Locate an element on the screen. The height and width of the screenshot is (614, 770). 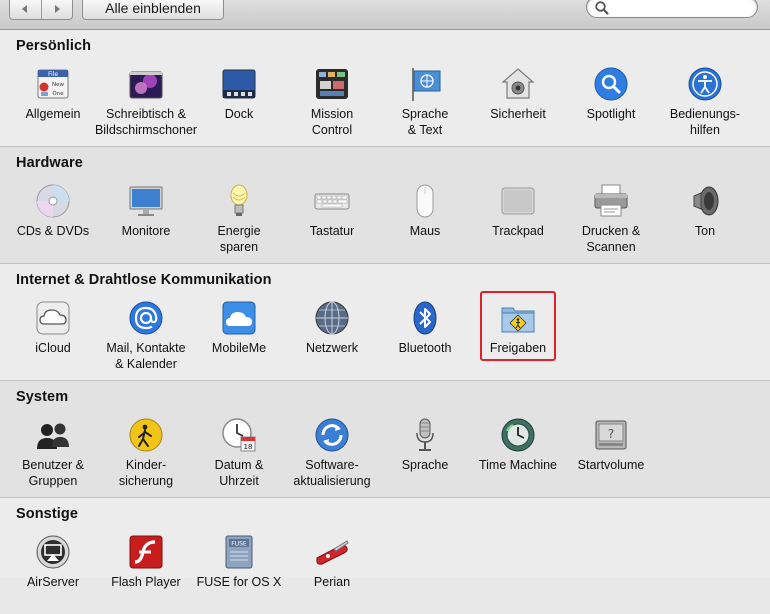
monitor-icon is located at coordinates (146, 201).